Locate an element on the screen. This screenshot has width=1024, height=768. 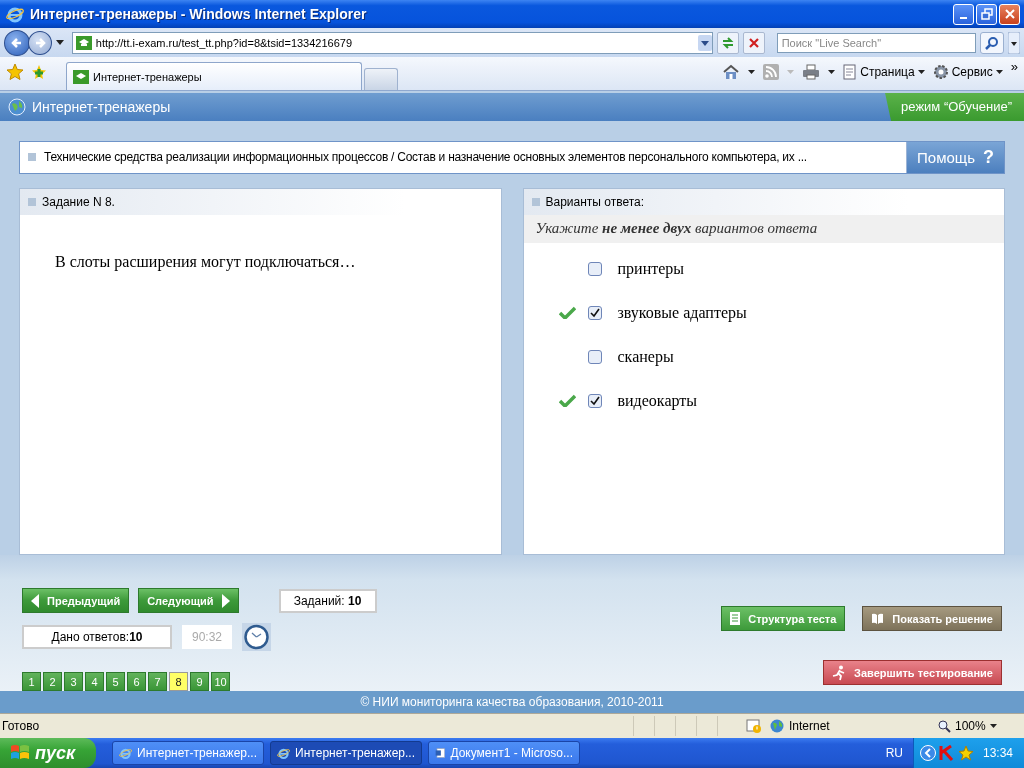
show-solution-button: Показать решение is located at coordinates (932, 618).